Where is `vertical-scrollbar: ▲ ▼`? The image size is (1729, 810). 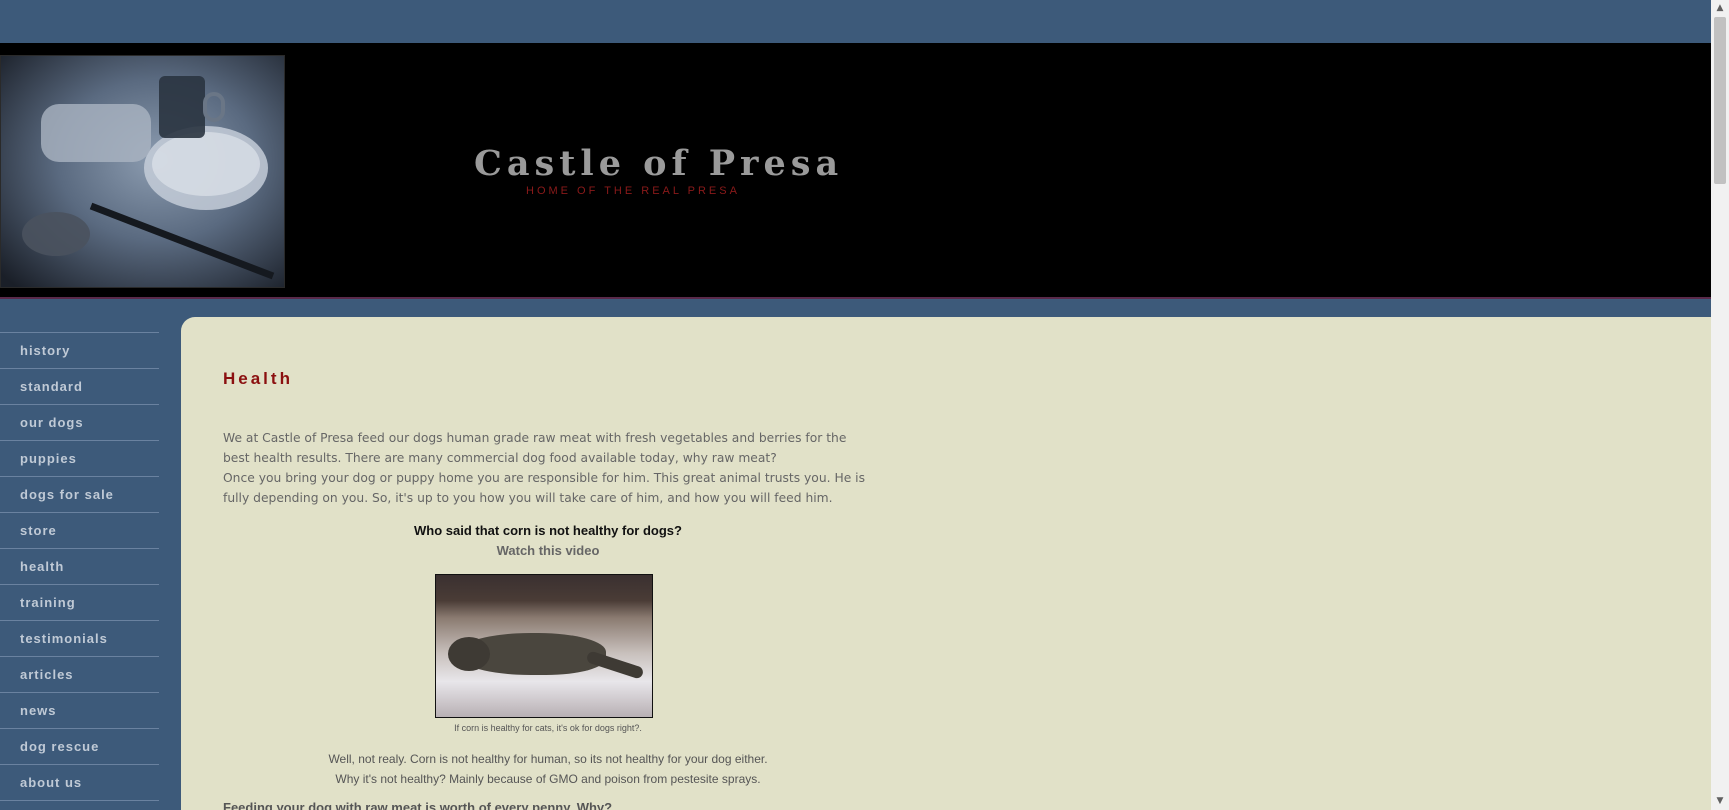
vertical-scrollbar: ▲ ▼ is located at coordinates (1720, 405).